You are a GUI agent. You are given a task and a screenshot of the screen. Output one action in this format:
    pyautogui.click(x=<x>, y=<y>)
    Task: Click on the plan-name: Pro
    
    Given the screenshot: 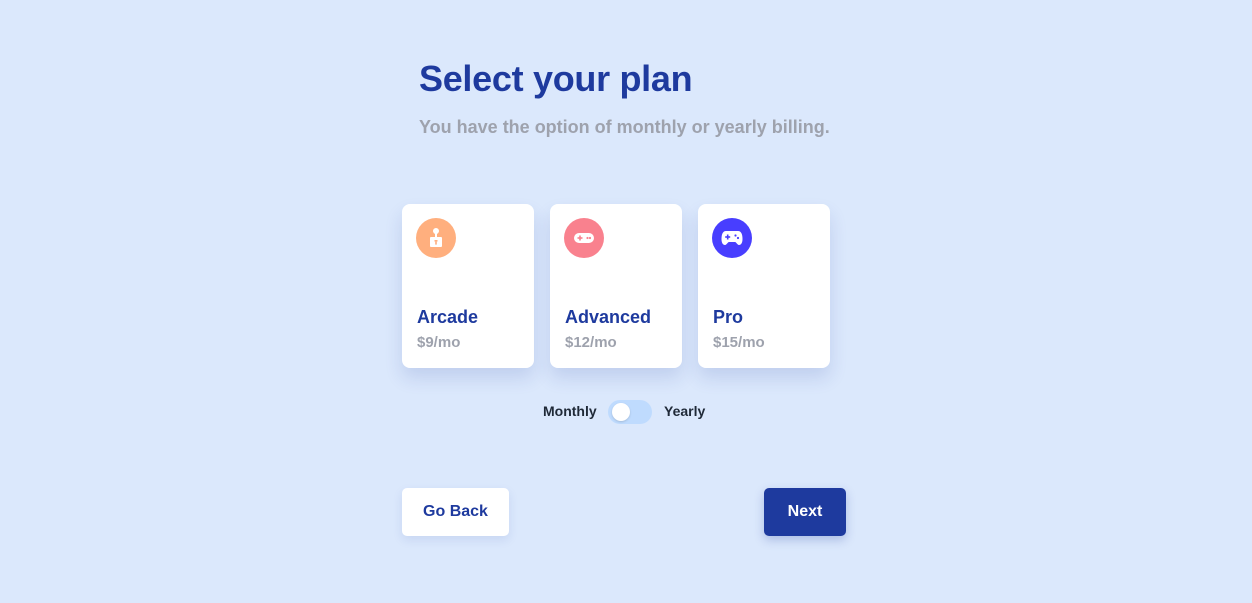 What is the action you would take?
    pyautogui.click(x=728, y=317)
    